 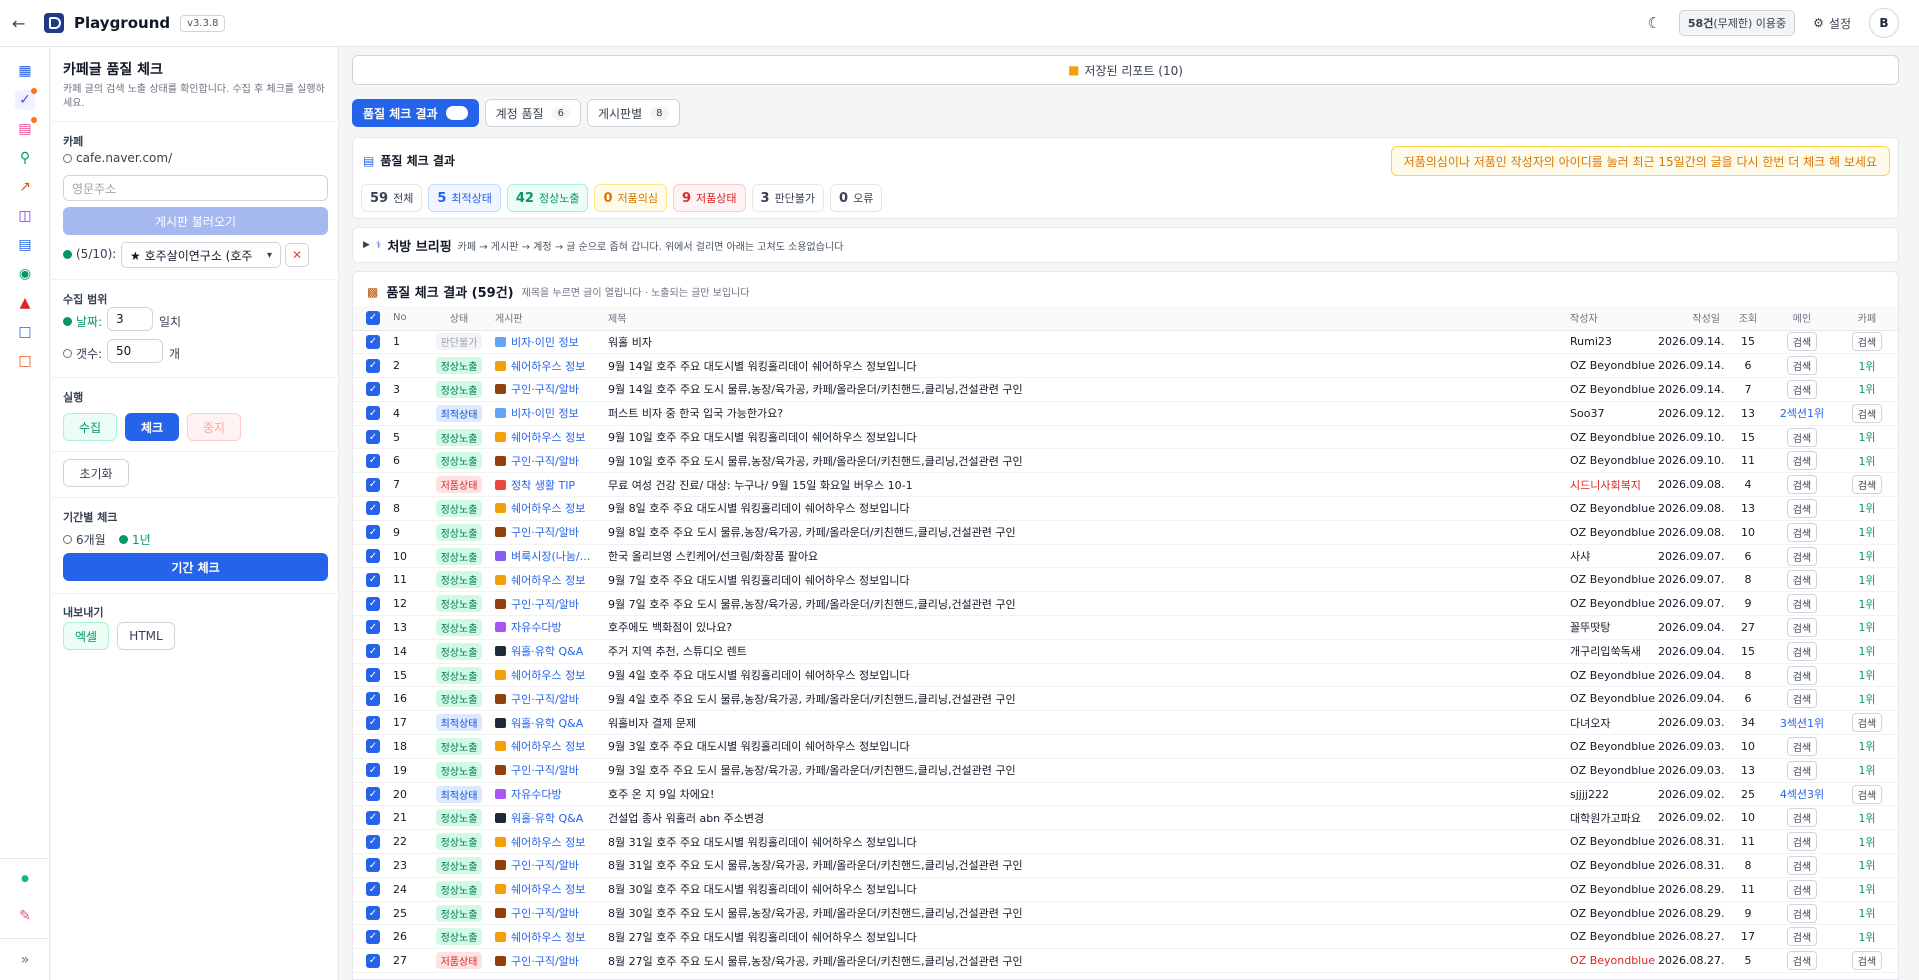 What do you see at coordinates (25, 332) in the screenshot?
I see `bookmark-icon: □` at bounding box center [25, 332].